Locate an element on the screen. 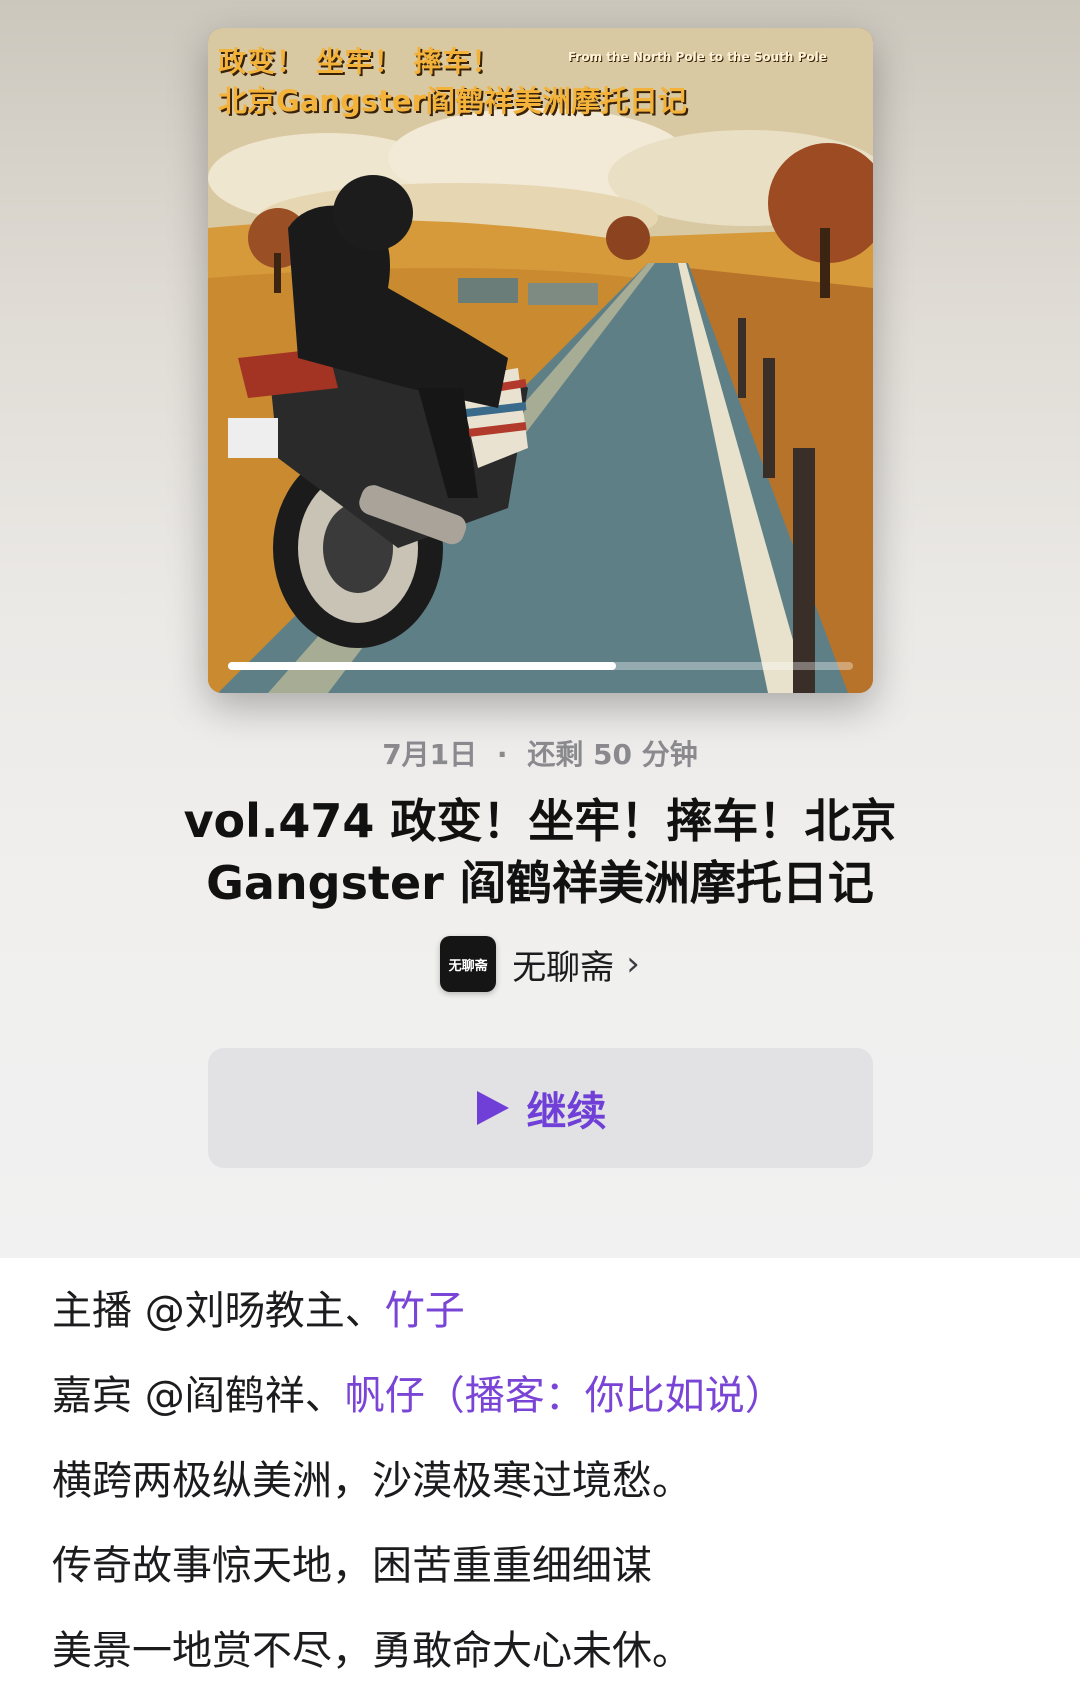  episode-meta: 7月1日 · 还剩 50 分钟 is located at coordinates (540, 753).